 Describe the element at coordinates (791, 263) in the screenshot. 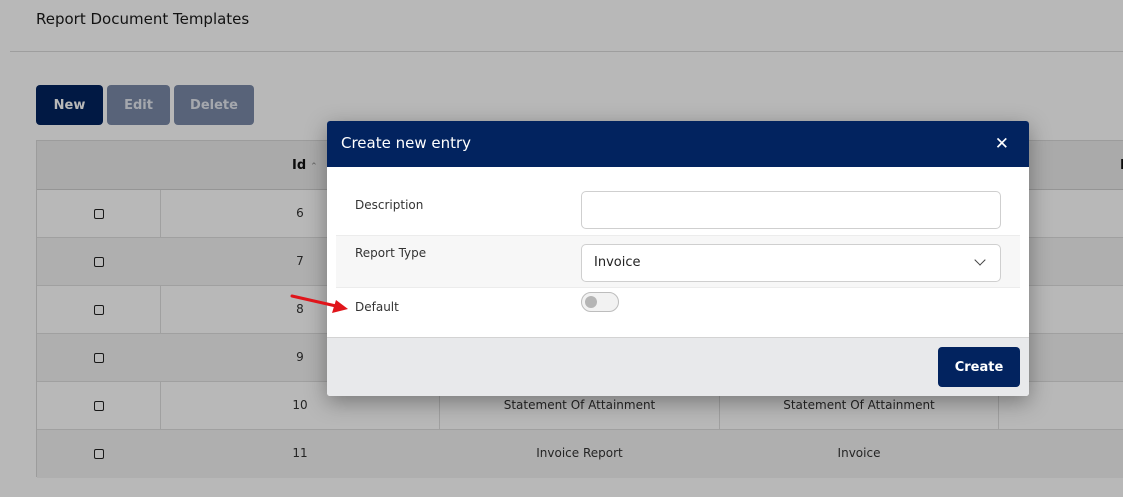

I see `report-type-select: Invoice` at that location.